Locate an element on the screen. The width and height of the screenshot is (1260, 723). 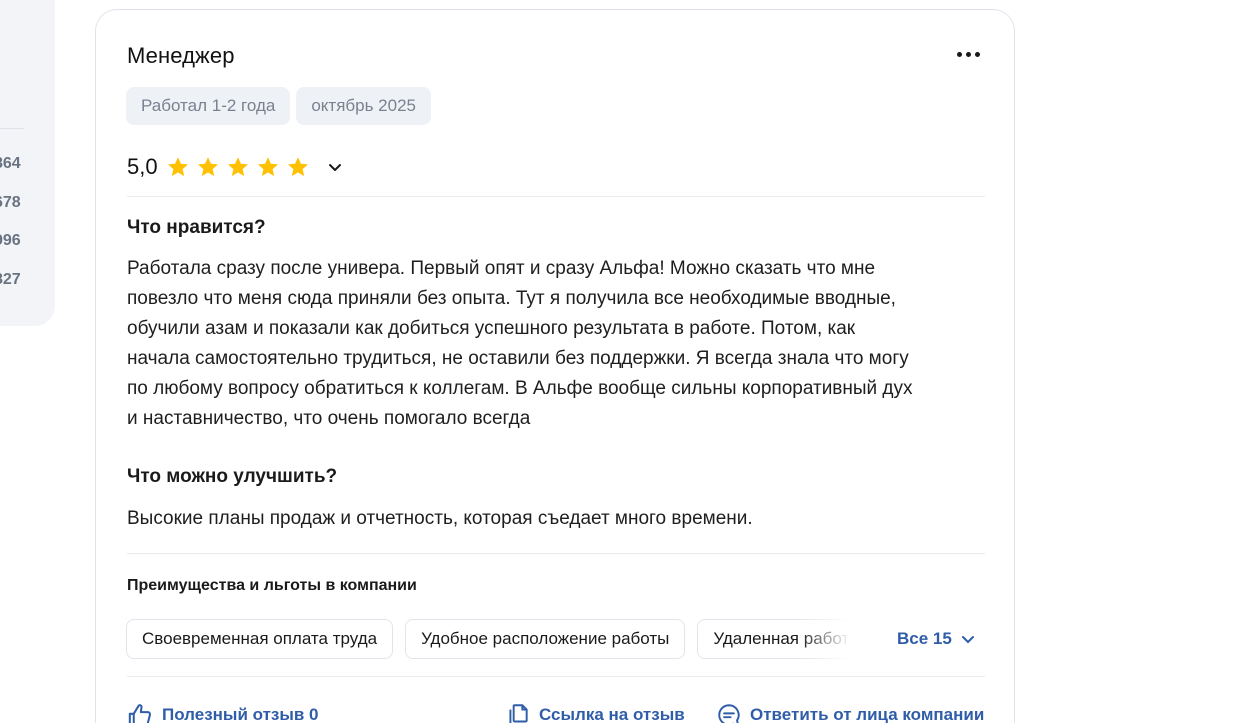
date-tag: октябрь 2025 is located at coordinates (363, 106).